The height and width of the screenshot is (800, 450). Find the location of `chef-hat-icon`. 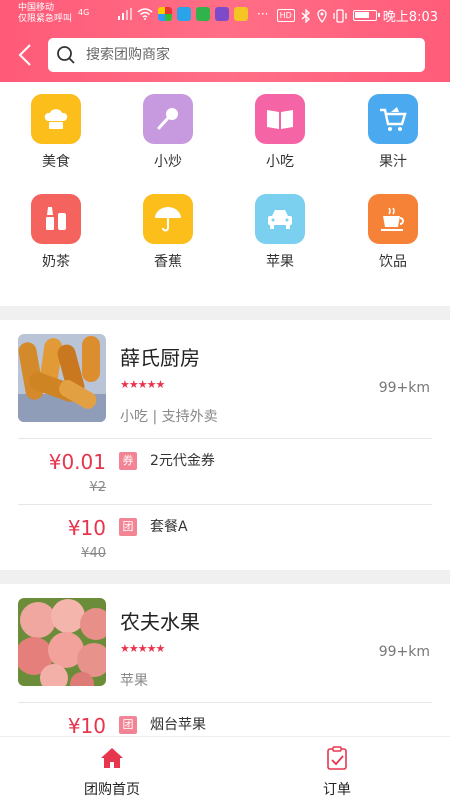

chef-hat-icon is located at coordinates (56, 119).